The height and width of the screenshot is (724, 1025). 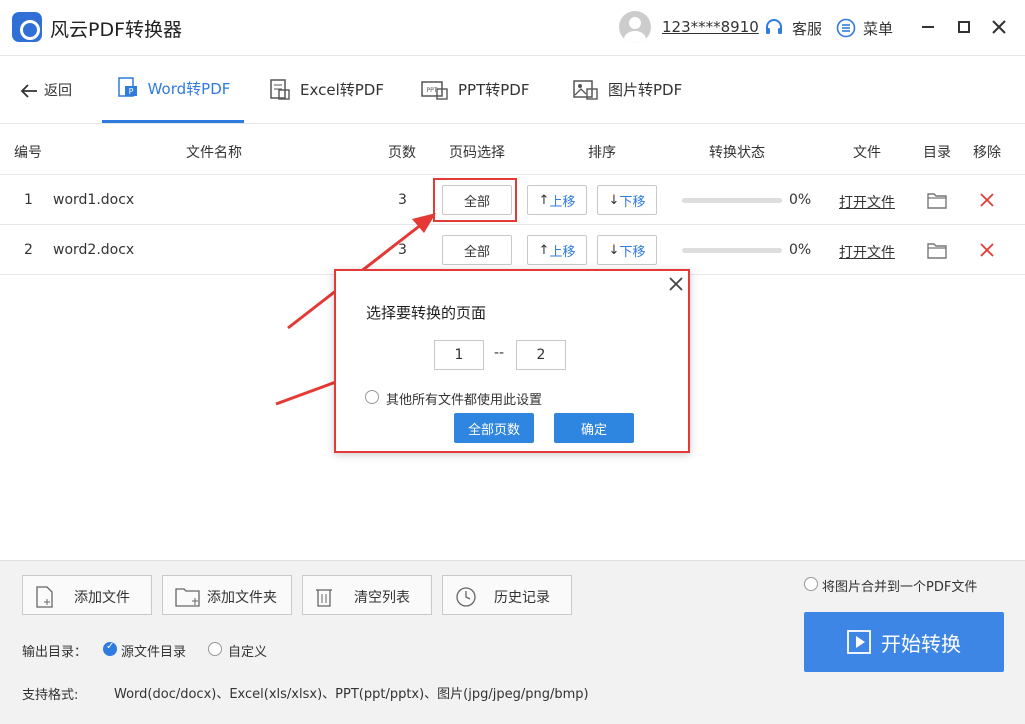 I want to click on history-label: 历史记录, so click(x=522, y=598).